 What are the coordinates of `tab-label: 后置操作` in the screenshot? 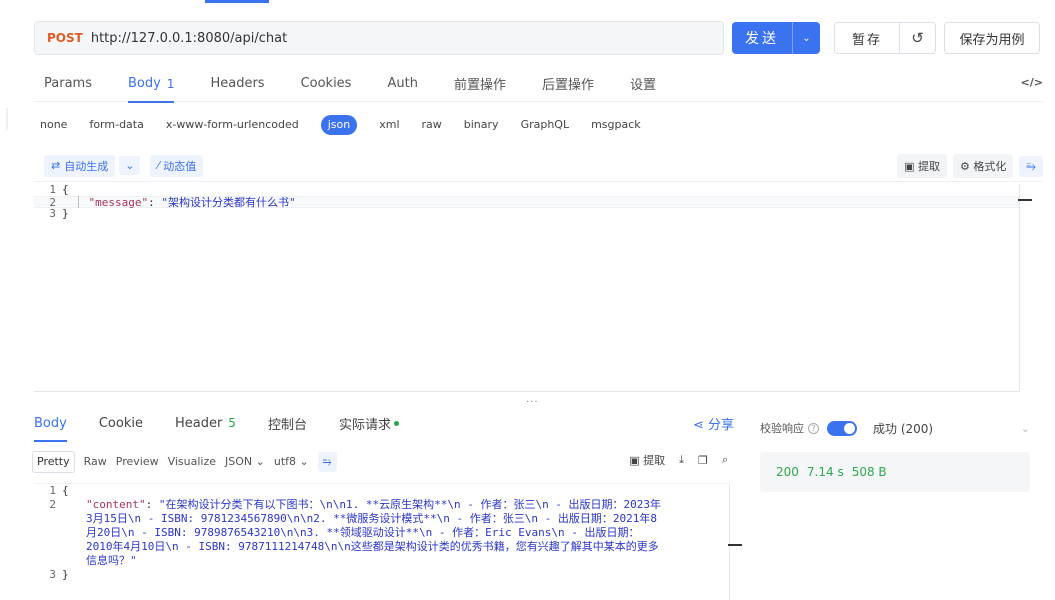 It's located at (567, 85).